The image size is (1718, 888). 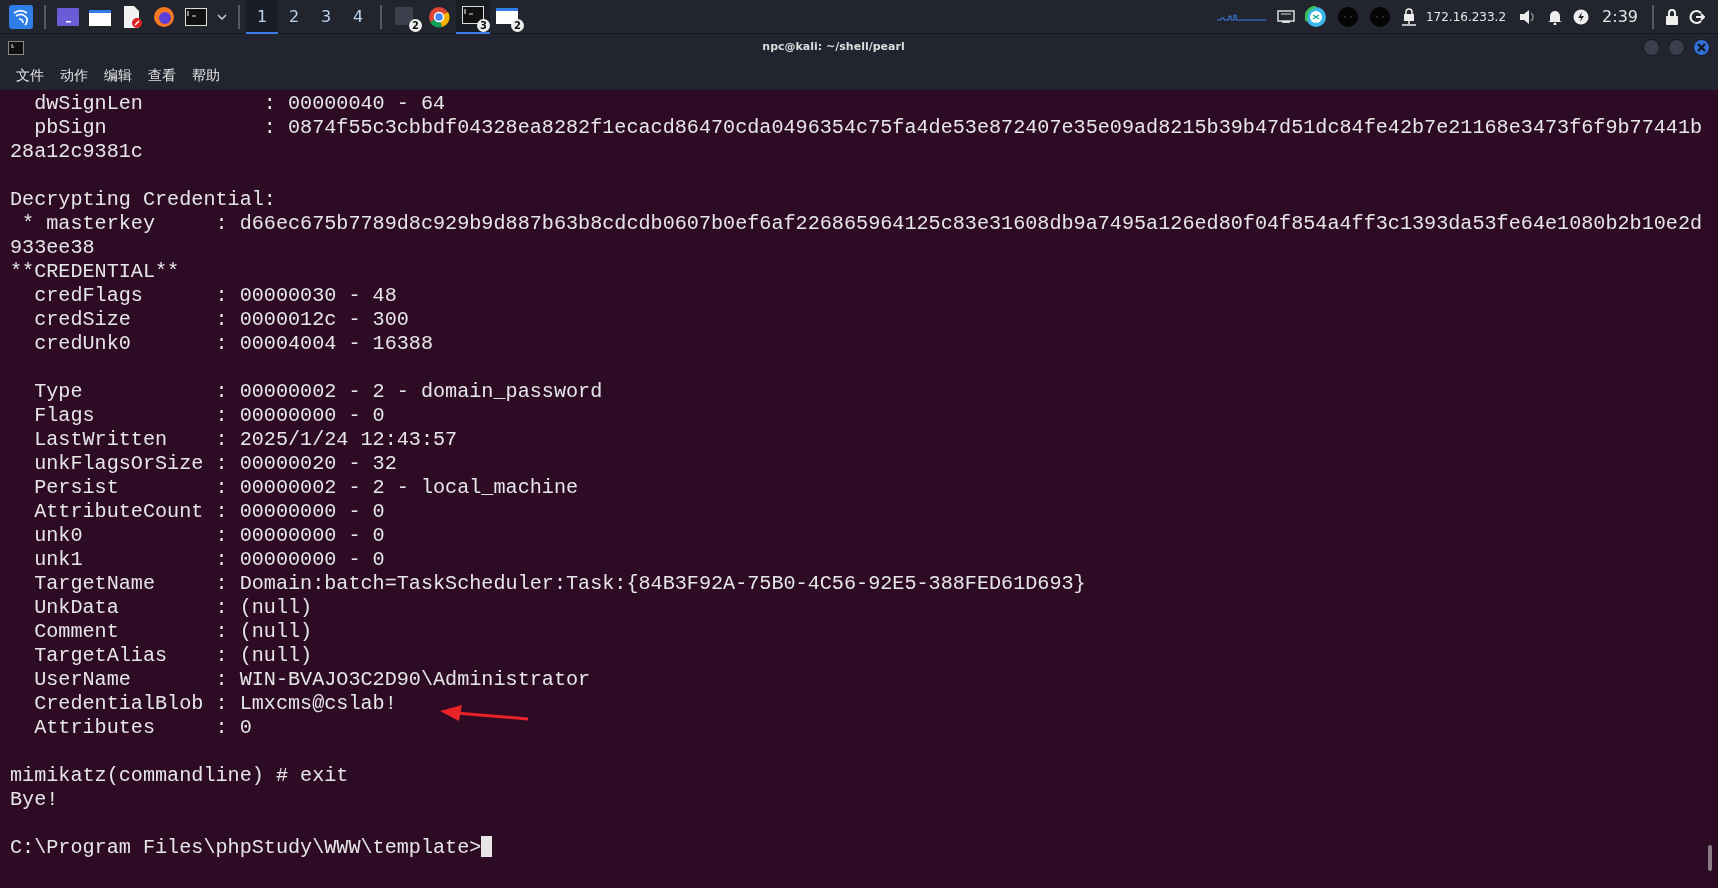 What do you see at coordinates (326, 17) in the screenshot?
I see `workspace-tab: 3` at bounding box center [326, 17].